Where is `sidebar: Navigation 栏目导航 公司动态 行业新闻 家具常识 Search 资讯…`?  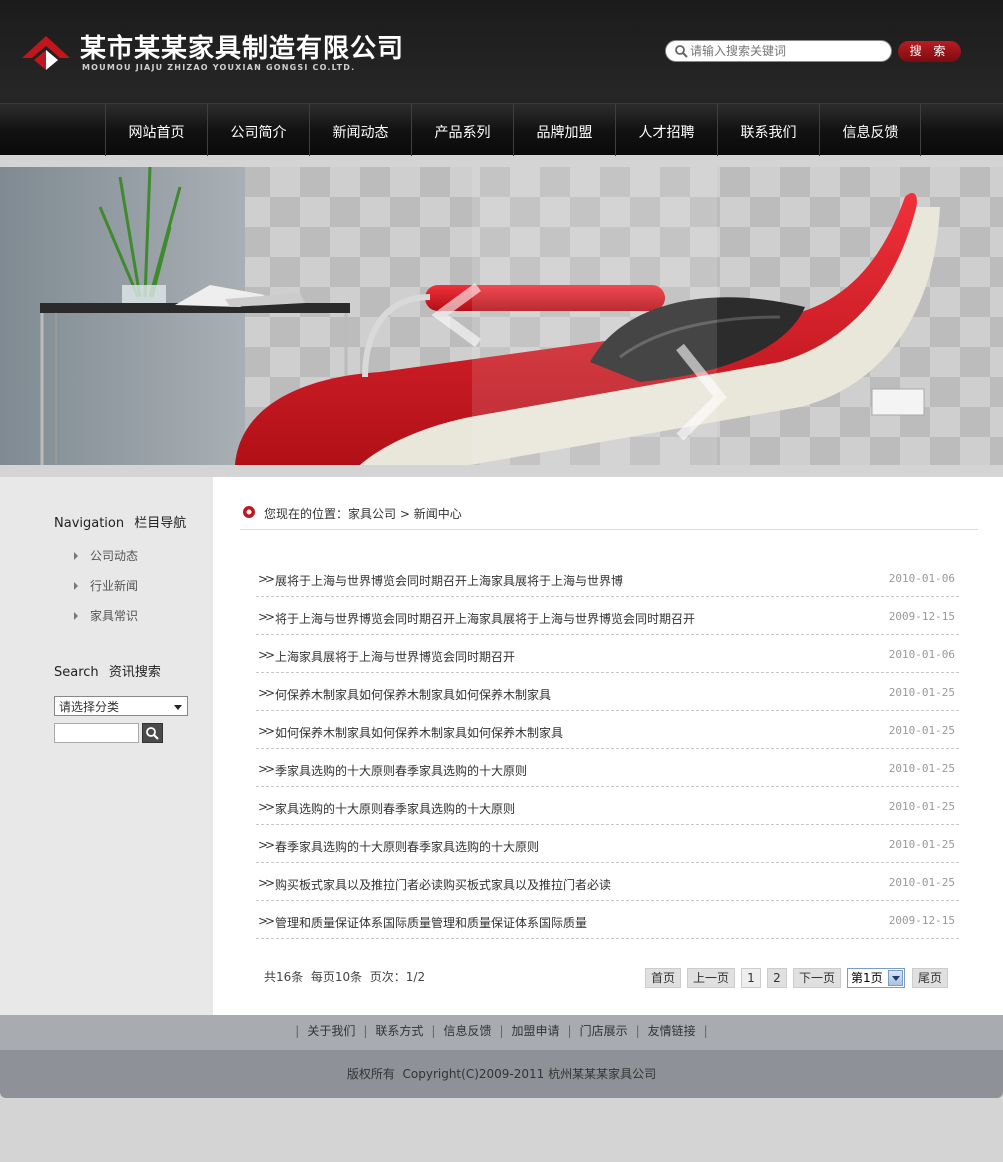
sidebar: Navigation 栏目导航 公司动态 行业新闻 家具常识 Search 资讯… is located at coordinates (106, 747).